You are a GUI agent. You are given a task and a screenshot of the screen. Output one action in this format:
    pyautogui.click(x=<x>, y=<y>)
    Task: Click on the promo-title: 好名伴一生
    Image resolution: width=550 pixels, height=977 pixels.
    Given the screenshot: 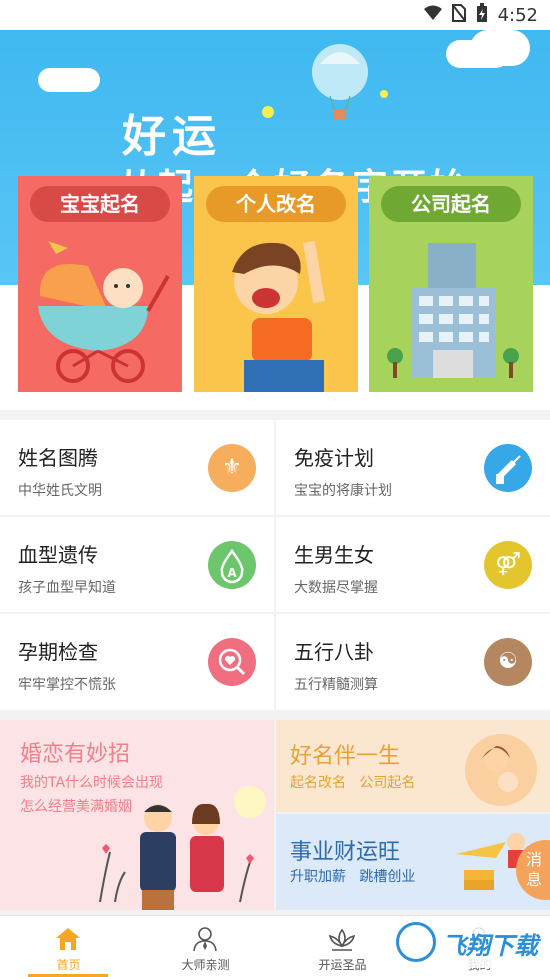 What is the action you would take?
    pyautogui.click(x=345, y=756)
    